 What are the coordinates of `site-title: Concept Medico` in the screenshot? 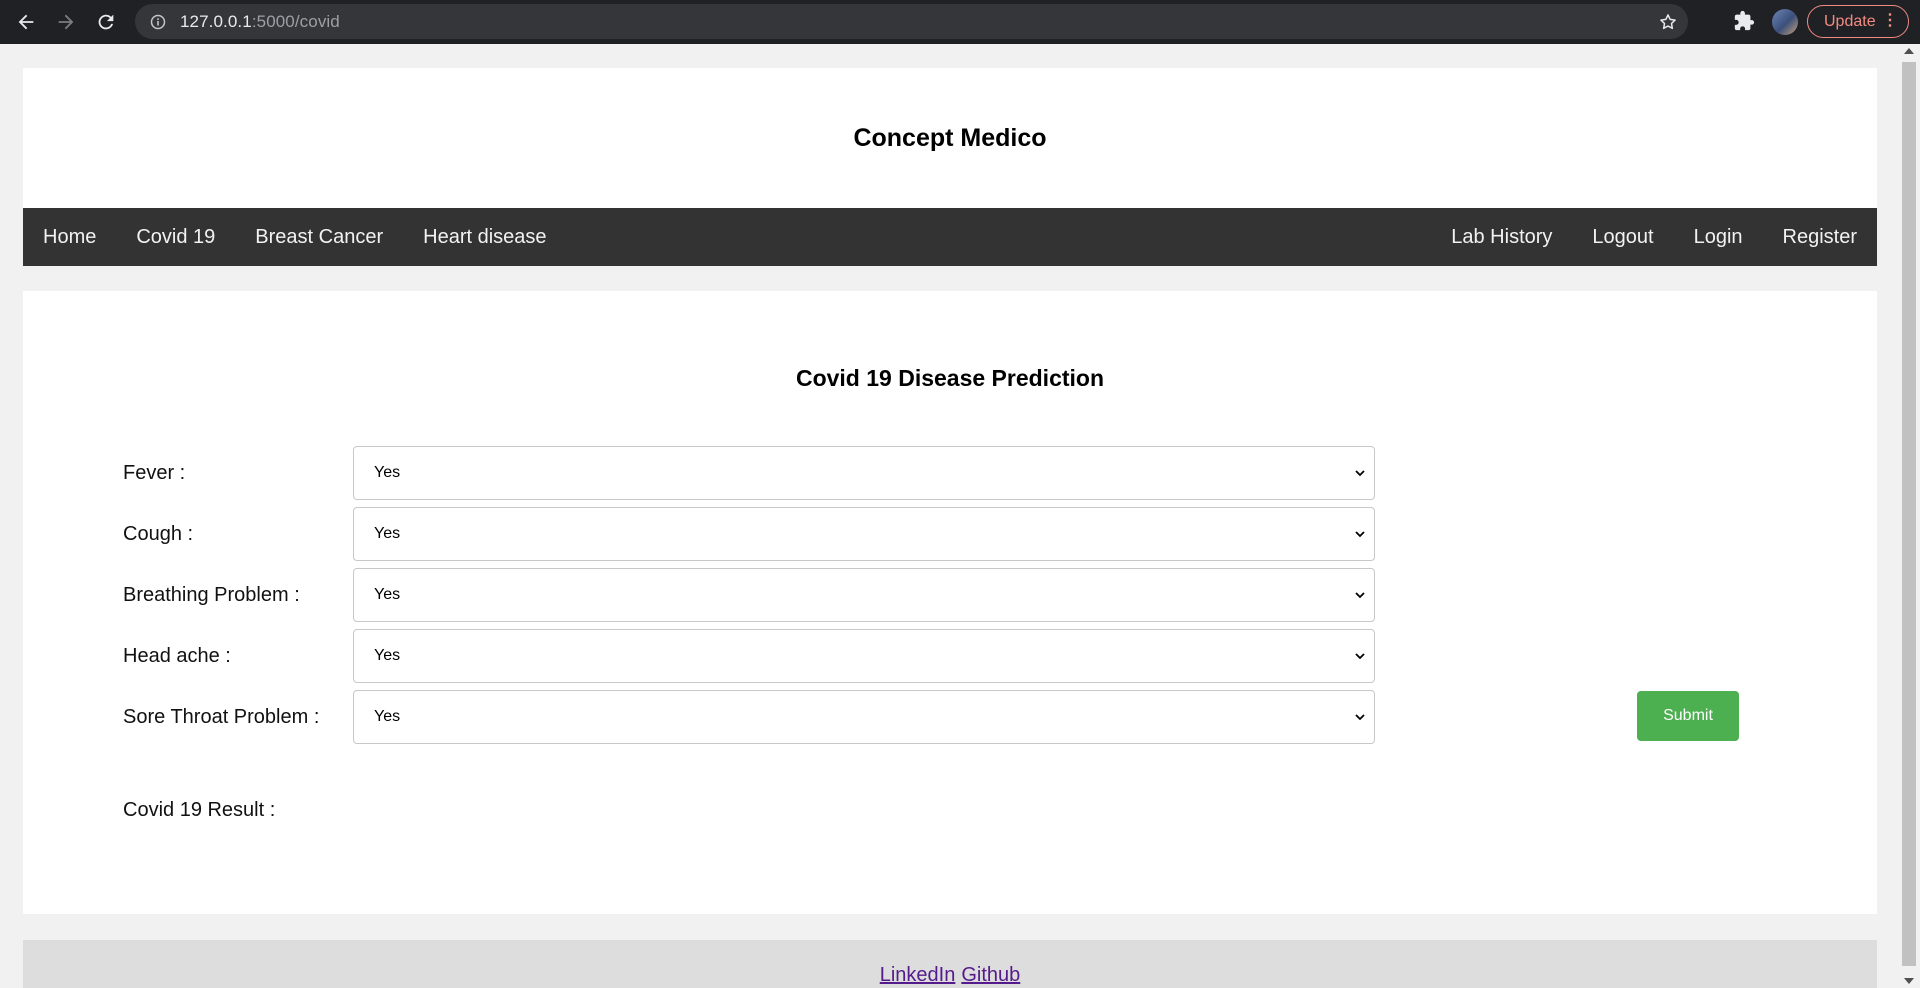 It's located at (950, 137).